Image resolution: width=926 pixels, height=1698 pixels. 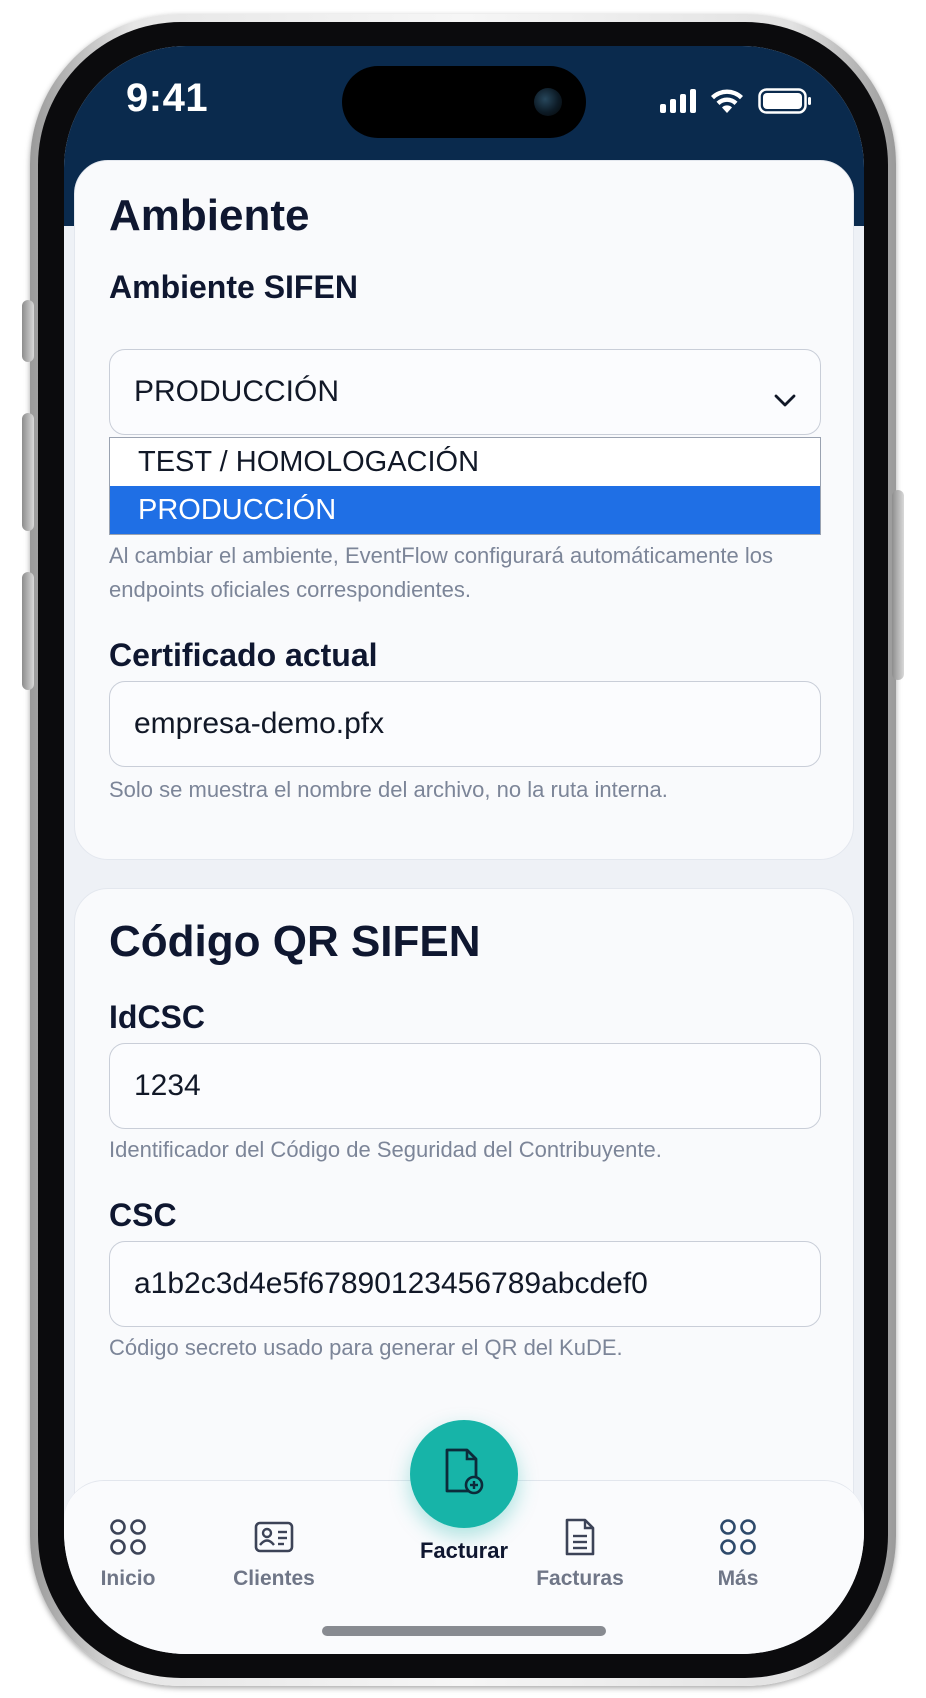 I want to click on csc-input: a1b2c3d4e5f67890123456789abcdef0, so click(x=465, y=1284).